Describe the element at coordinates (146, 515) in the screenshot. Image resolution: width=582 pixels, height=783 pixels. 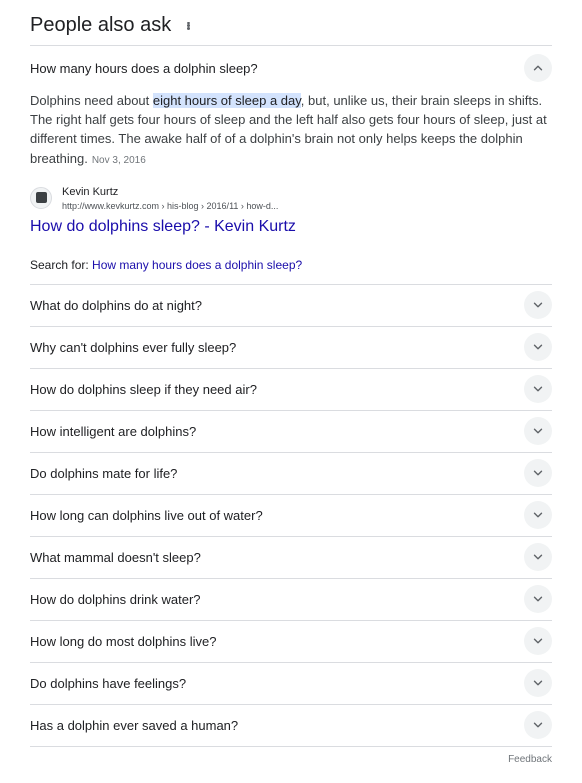
I see `question-text: How long can dolphins live out of water?` at that location.